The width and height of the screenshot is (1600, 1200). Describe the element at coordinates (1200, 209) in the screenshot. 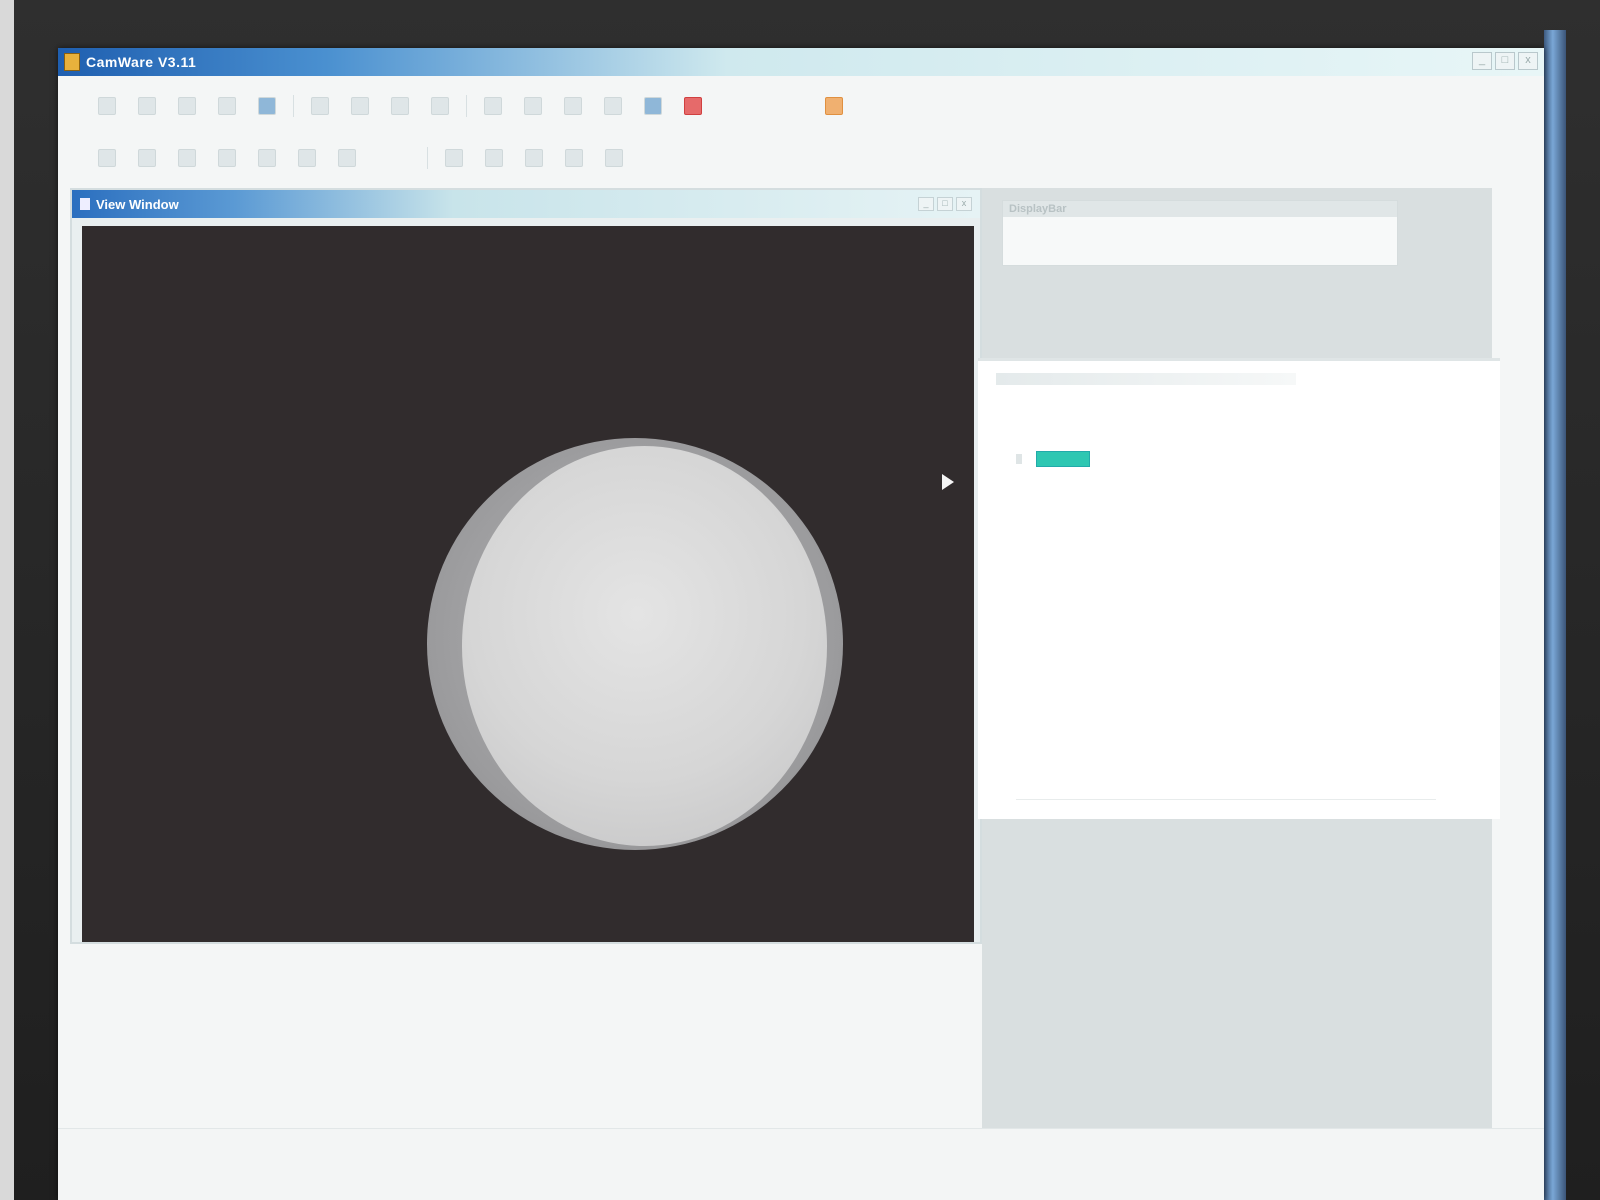

I see `display-panel-title: DisplayBar` at that location.